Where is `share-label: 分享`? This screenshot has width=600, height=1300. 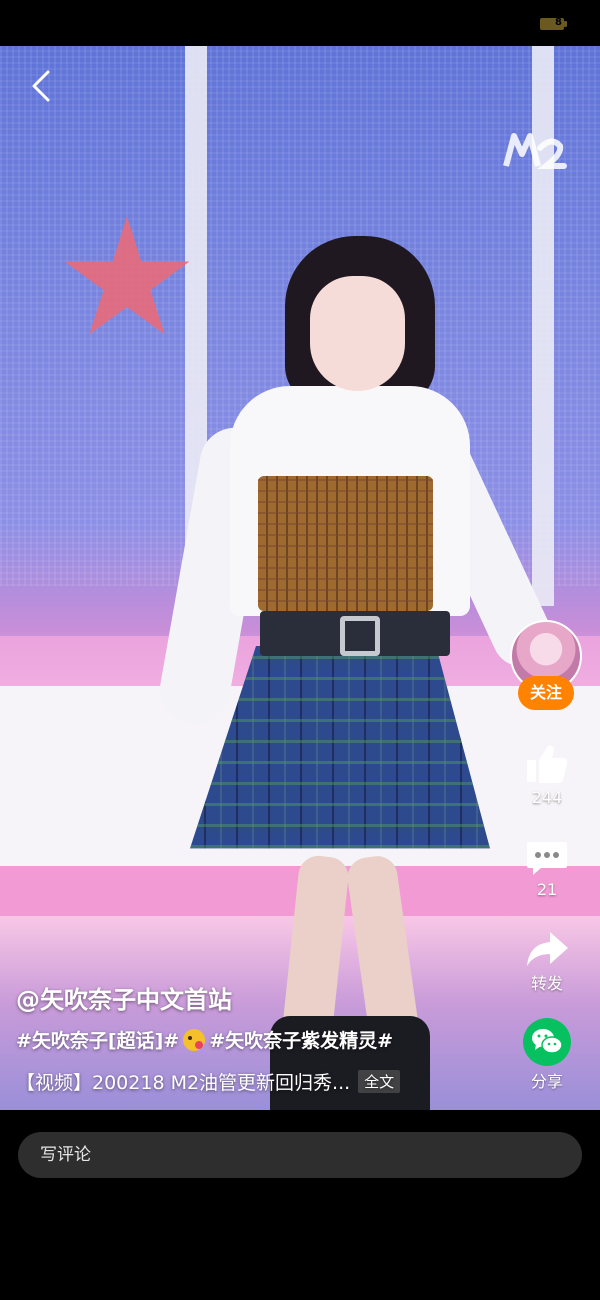
share-label: 分享 is located at coordinates (546, 1081).